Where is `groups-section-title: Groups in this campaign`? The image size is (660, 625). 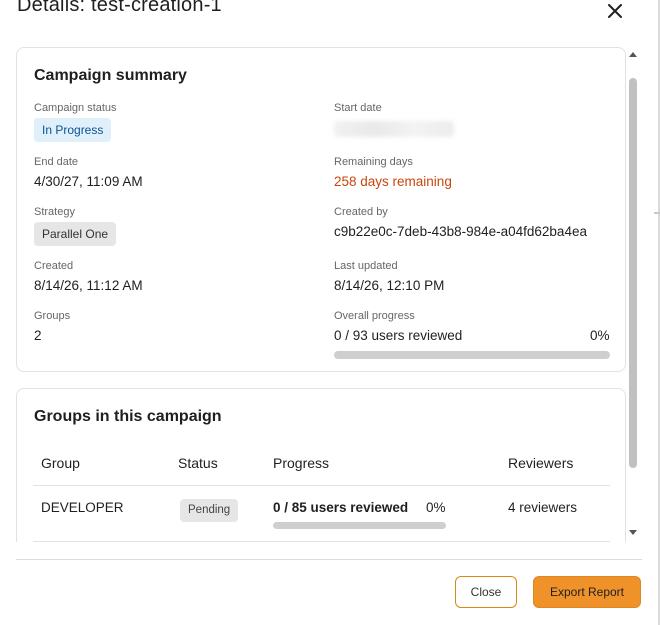
groups-section-title: Groups in this campaign is located at coordinates (128, 416).